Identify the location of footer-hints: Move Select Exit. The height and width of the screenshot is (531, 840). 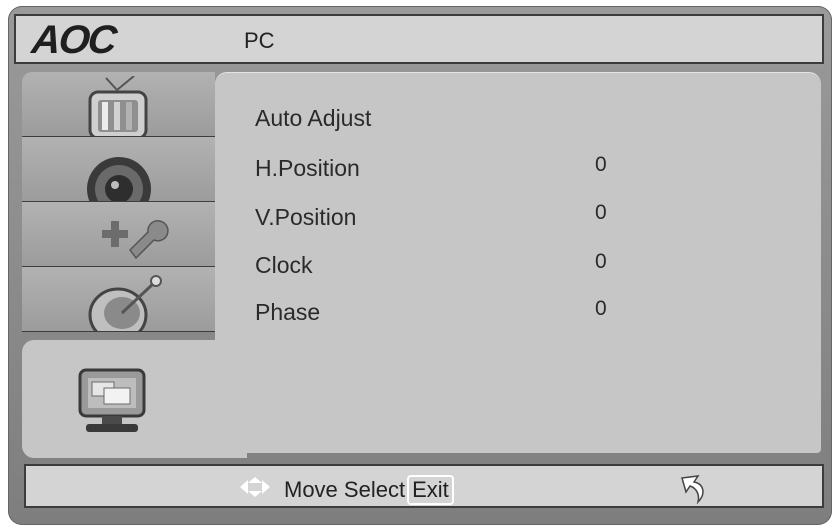
(369, 490).